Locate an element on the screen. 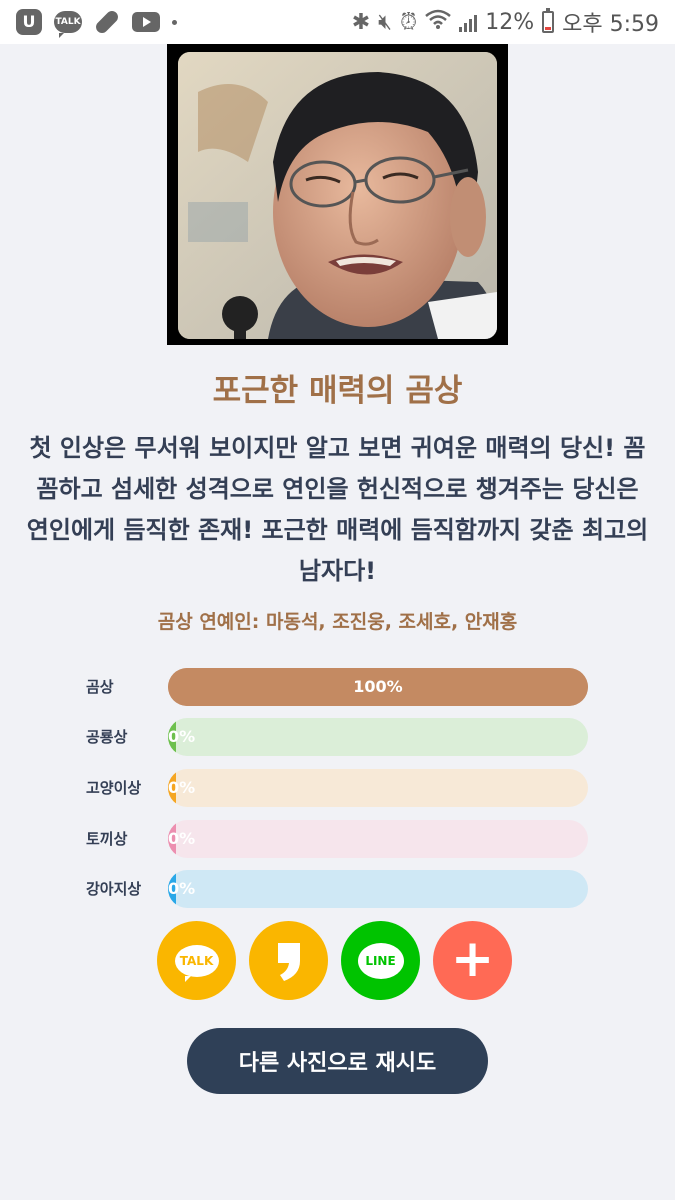 Image resolution: width=675 pixels, height=1200 pixels. score-label: 곰상 is located at coordinates (100, 687).